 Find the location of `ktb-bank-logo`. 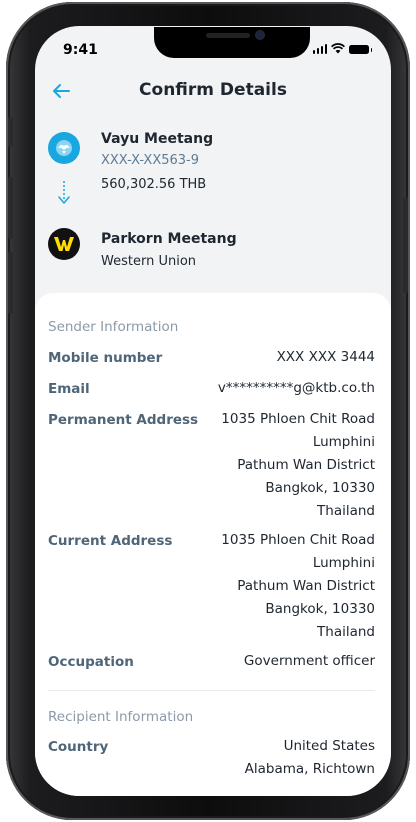

ktb-bank-logo is located at coordinates (64, 148).